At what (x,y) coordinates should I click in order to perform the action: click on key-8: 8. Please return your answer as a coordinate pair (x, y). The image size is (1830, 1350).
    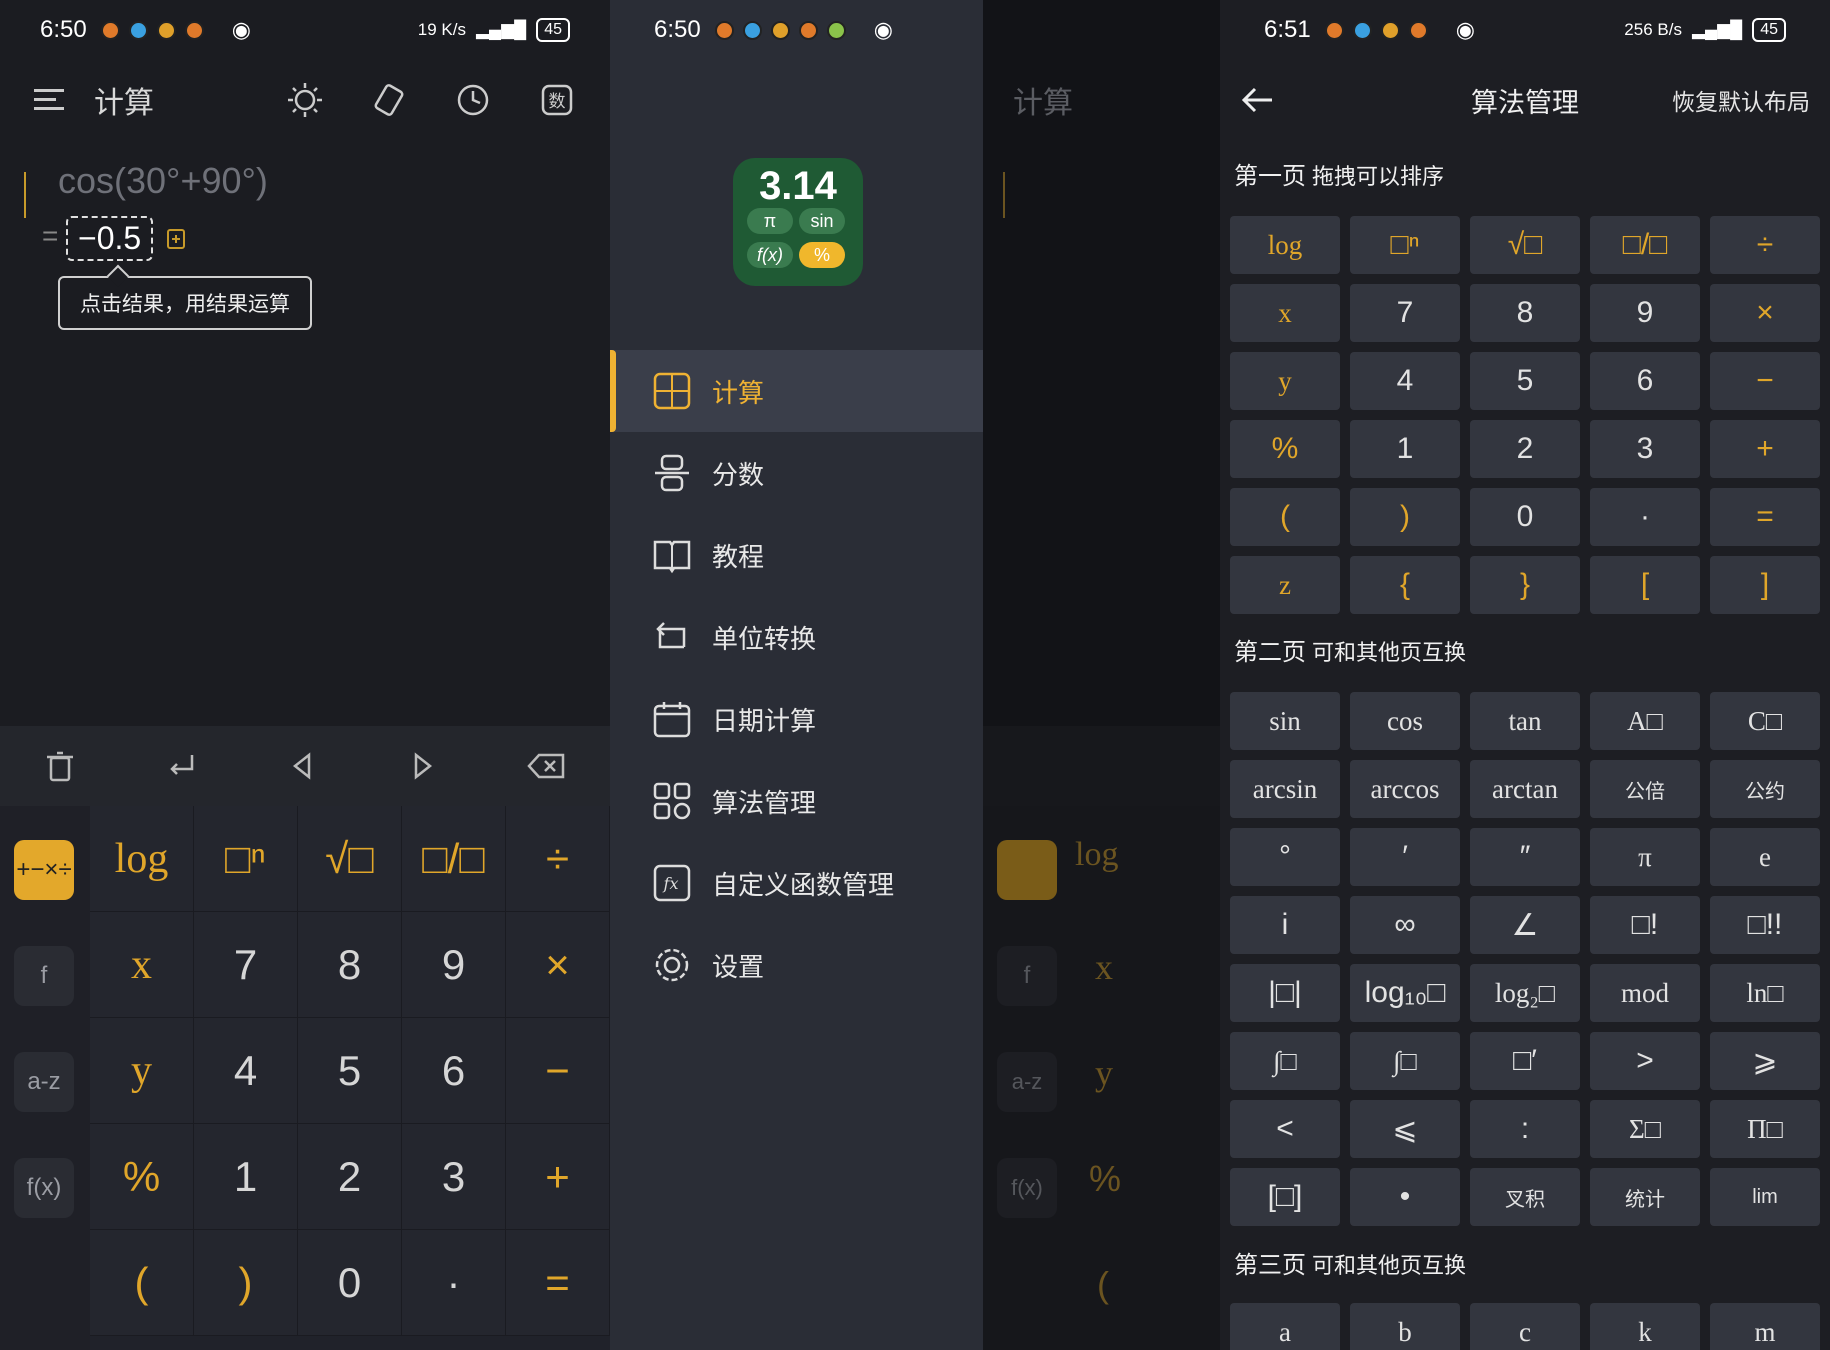
    Looking at the image, I should click on (350, 965).